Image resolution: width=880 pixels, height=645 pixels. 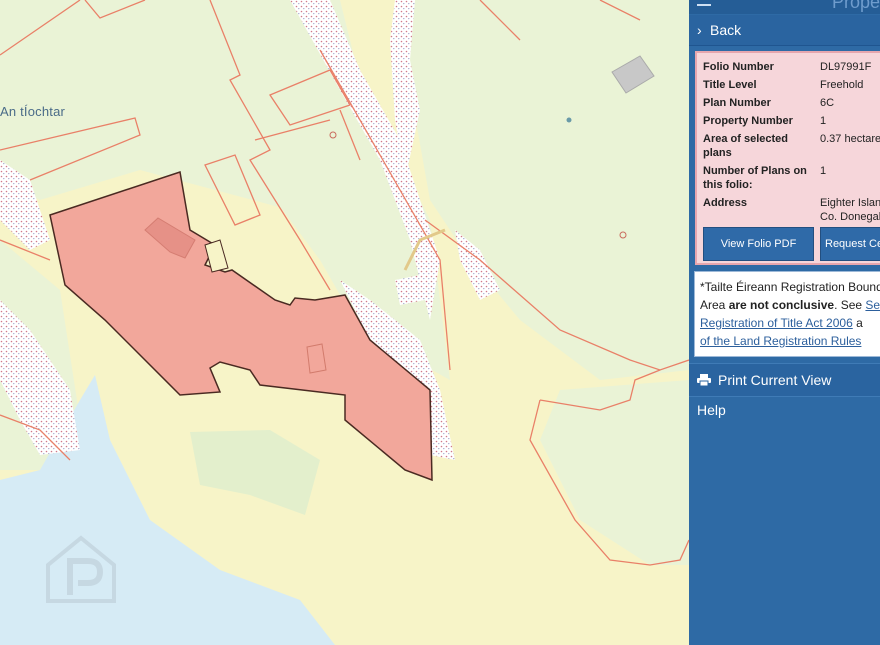 What do you see at coordinates (725, 203) in the screenshot?
I see `address-key: Address` at bounding box center [725, 203].